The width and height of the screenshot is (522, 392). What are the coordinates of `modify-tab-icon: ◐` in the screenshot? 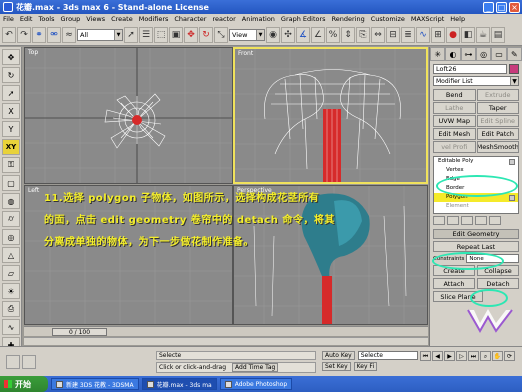 It's located at (453, 54).